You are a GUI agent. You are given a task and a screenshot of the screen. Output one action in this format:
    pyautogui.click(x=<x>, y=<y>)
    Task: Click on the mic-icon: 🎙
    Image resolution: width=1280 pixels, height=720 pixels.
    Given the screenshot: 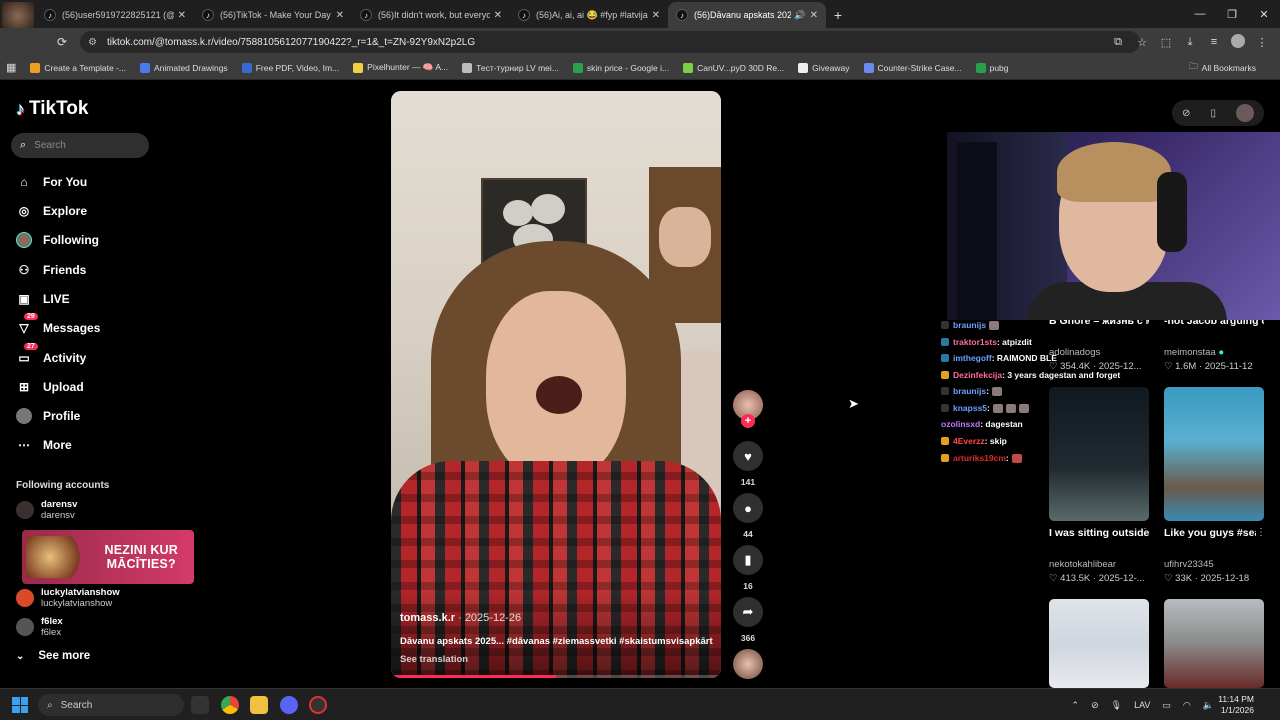 What is the action you would take?
    pyautogui.click(x=1116, y=705)
    